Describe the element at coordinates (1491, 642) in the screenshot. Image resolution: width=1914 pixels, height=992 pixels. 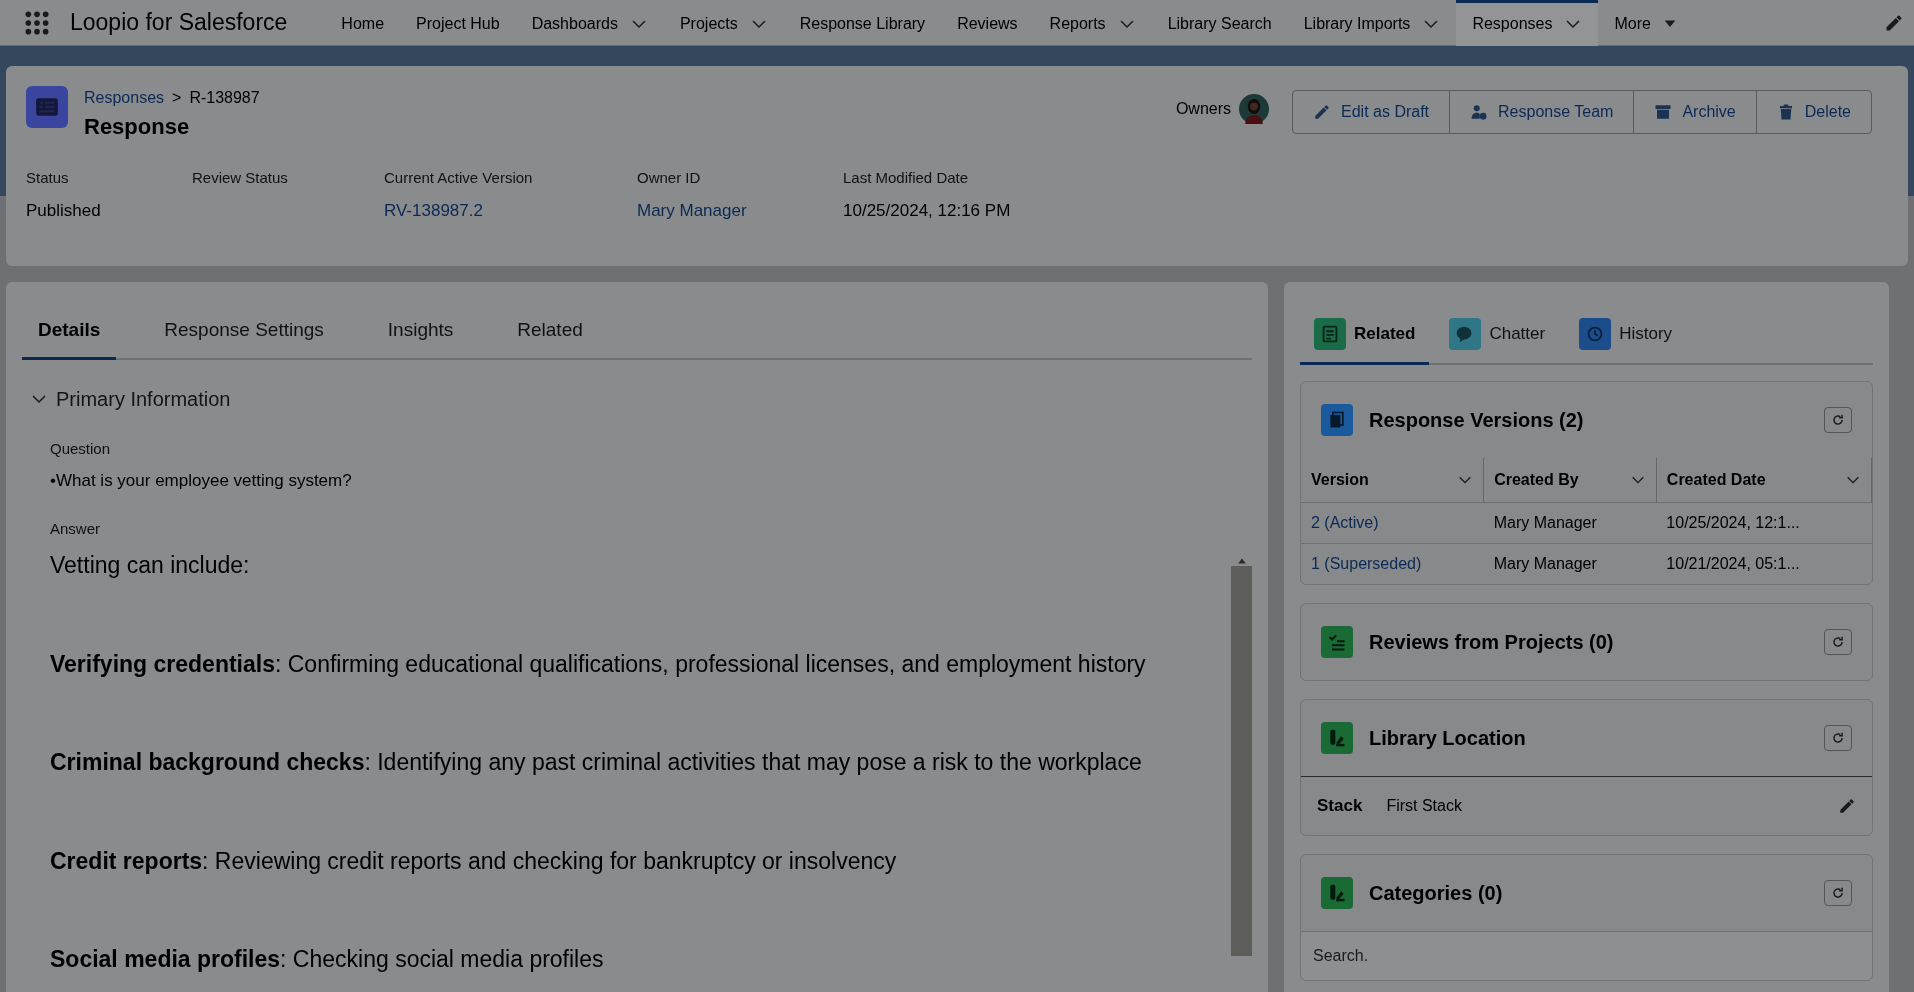
I see `card-title: Reviews from Projects (0)` at that location.